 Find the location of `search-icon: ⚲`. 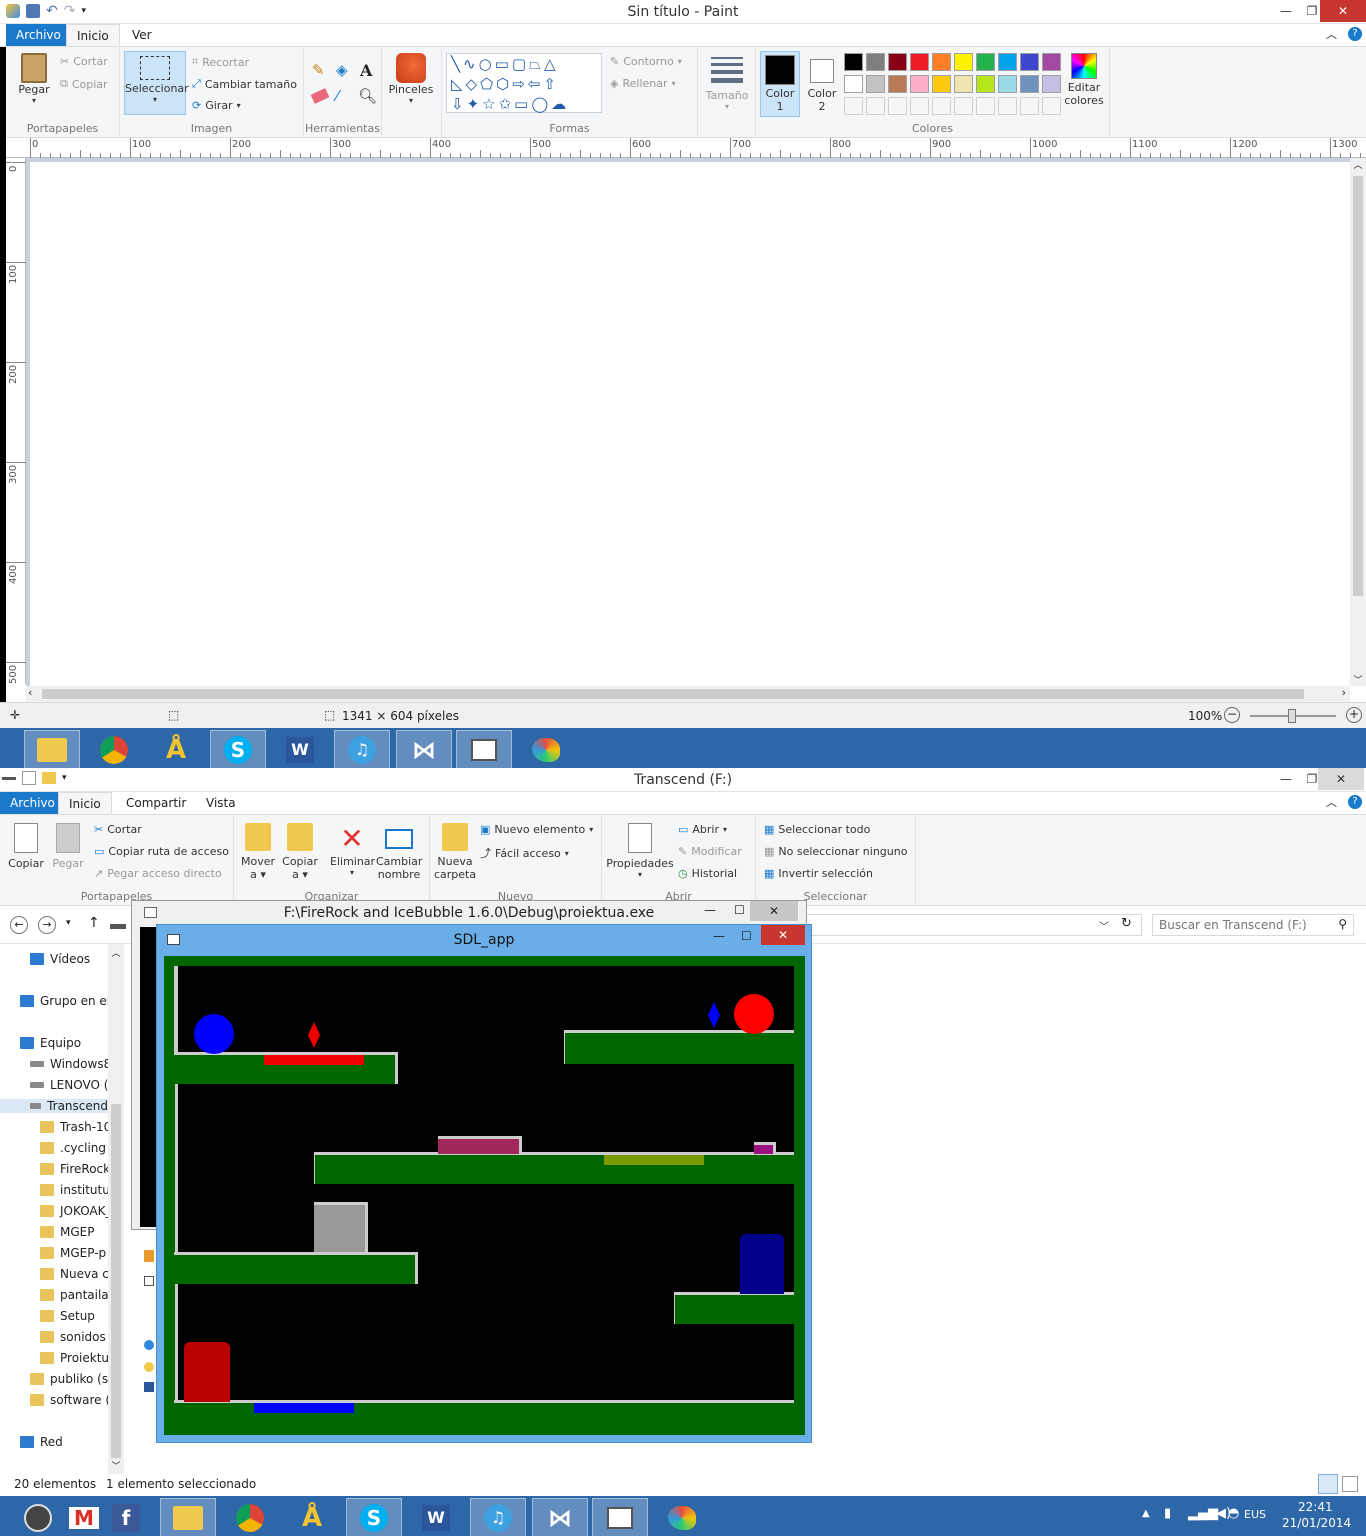

search-icon: ⚲ is located at coordinates (1342, 924).